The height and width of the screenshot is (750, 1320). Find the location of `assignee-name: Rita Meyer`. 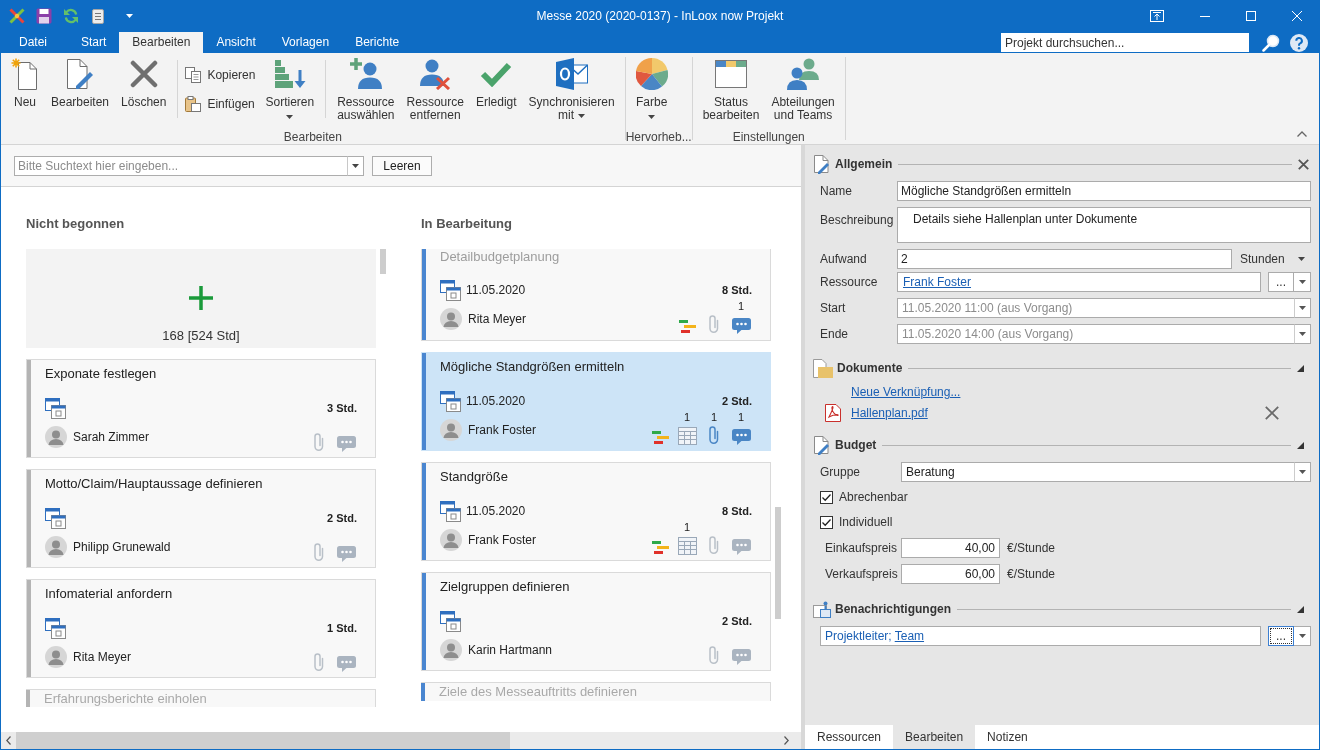

assignee-name: Rita Meyer is located at coordinates (102, 657).